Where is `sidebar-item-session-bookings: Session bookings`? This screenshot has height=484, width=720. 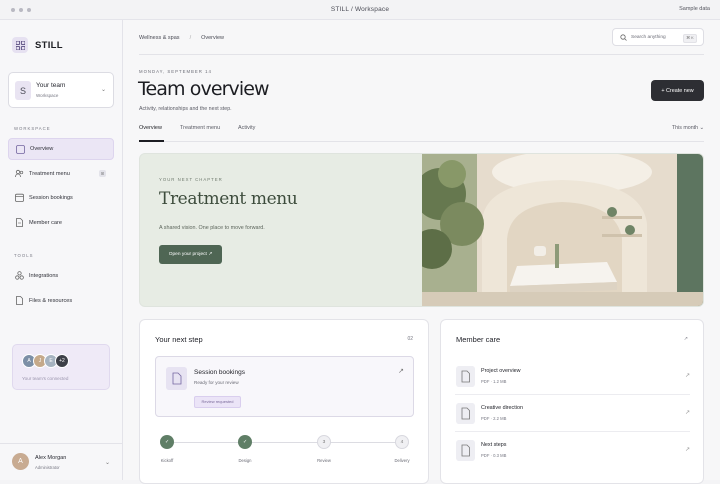 sidebar-item-session-bookings: Session bookings is located at coordinates (61, 198).